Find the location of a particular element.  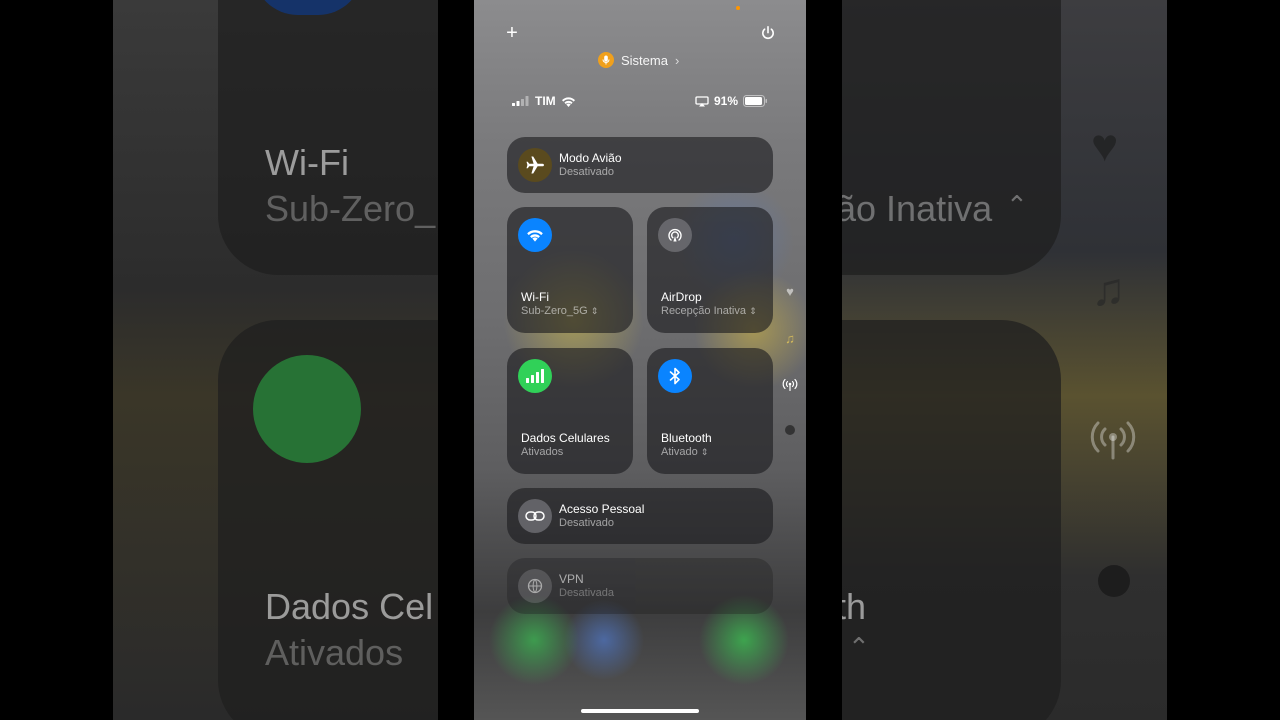

airdrop-tile: AirDrop Recepção Inativa ⇕ is located at coordinates (710, 270).